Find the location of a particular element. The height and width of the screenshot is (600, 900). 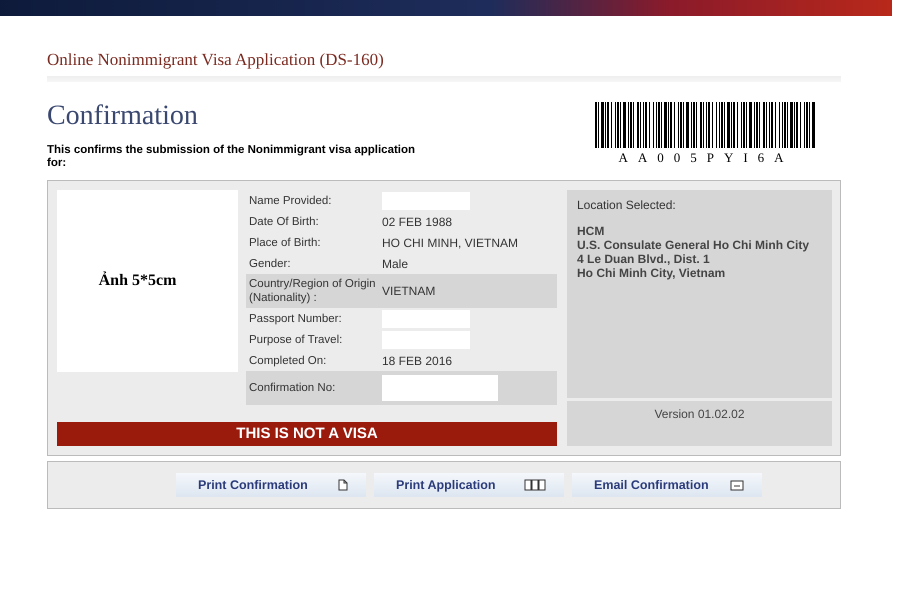

field-value: 18 FEB 2016 is located at coordinates (417, 361).